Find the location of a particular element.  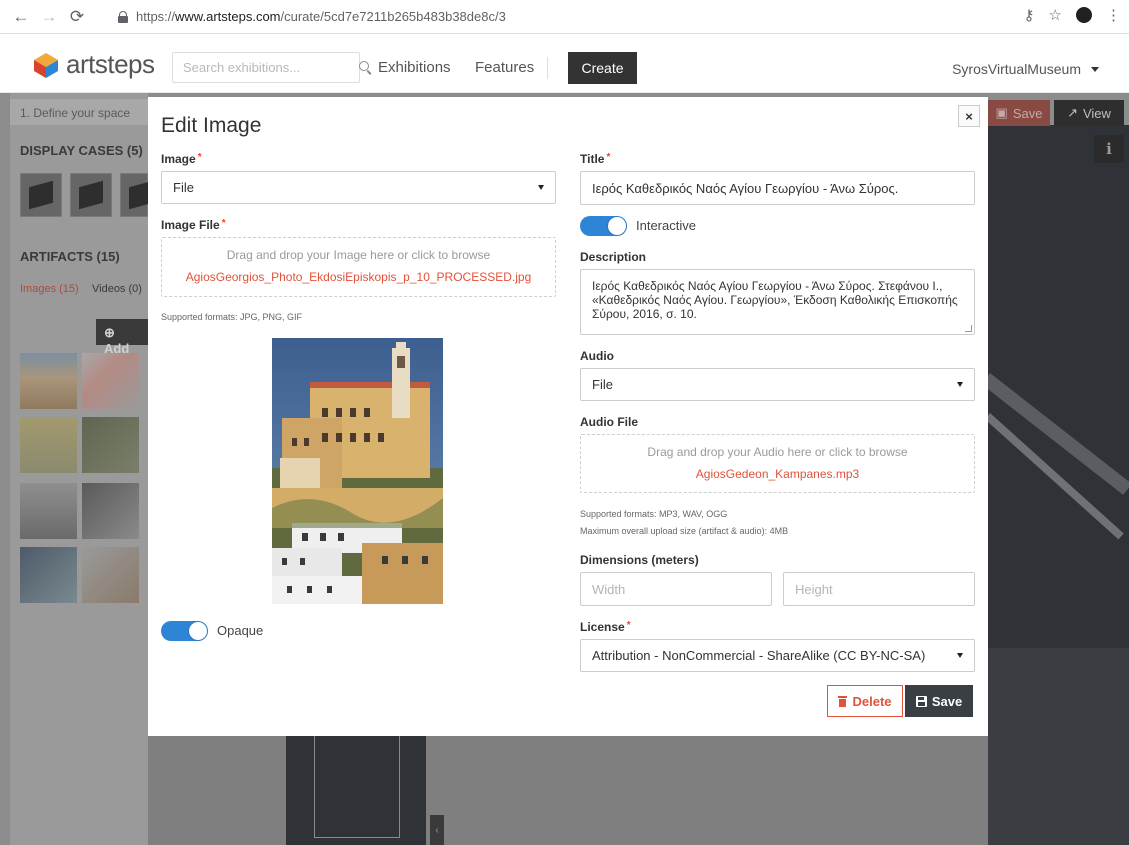

tab-videos: Videos (0) is located at coordinates (117, 289).